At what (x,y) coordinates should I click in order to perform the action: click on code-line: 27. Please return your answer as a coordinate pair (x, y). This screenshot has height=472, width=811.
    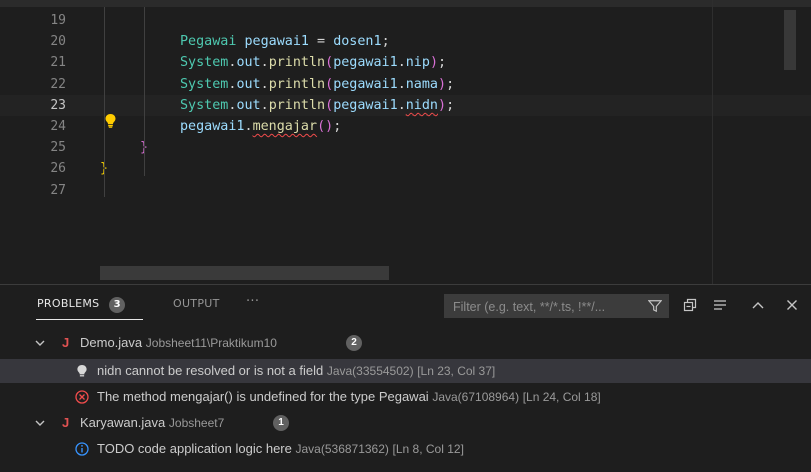
    Looking at the image, I should click on (405, 190).